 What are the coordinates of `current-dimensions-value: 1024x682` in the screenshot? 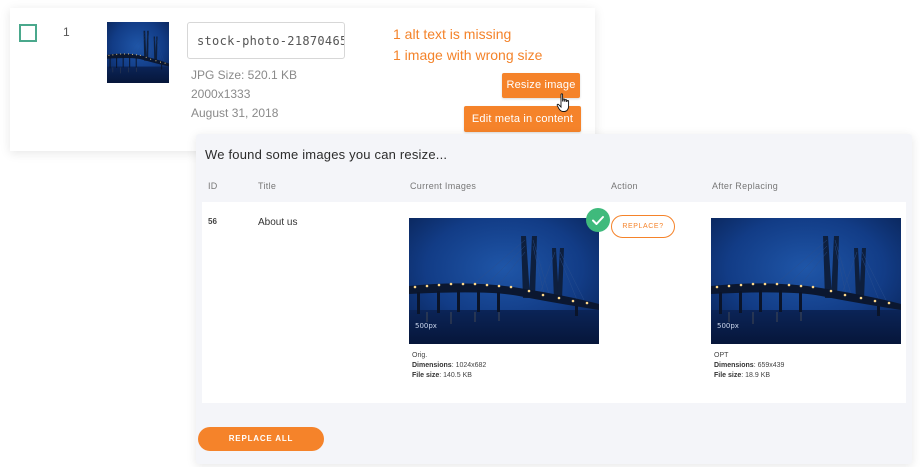 It's located at (471, 365).